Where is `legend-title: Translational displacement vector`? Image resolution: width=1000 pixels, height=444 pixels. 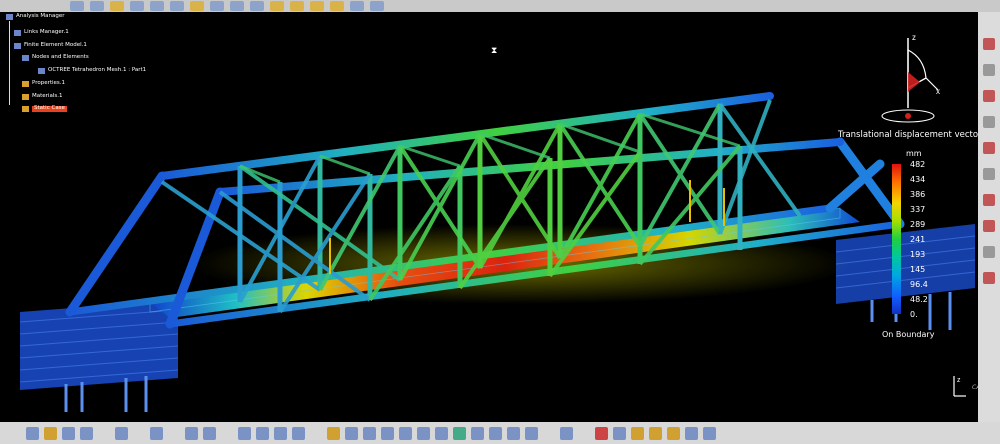
legend-title: Translational displacement vector is located at coordinates (910, 135).